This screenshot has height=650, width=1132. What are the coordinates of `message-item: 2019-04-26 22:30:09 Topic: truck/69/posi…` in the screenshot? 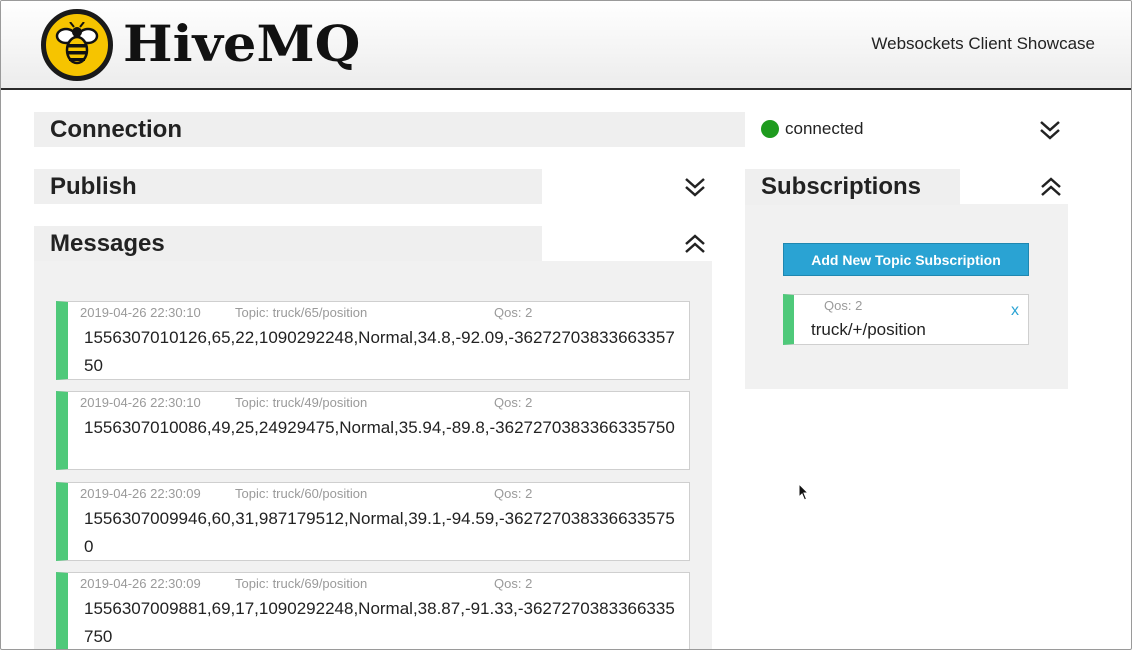 It's located at (373, 610).